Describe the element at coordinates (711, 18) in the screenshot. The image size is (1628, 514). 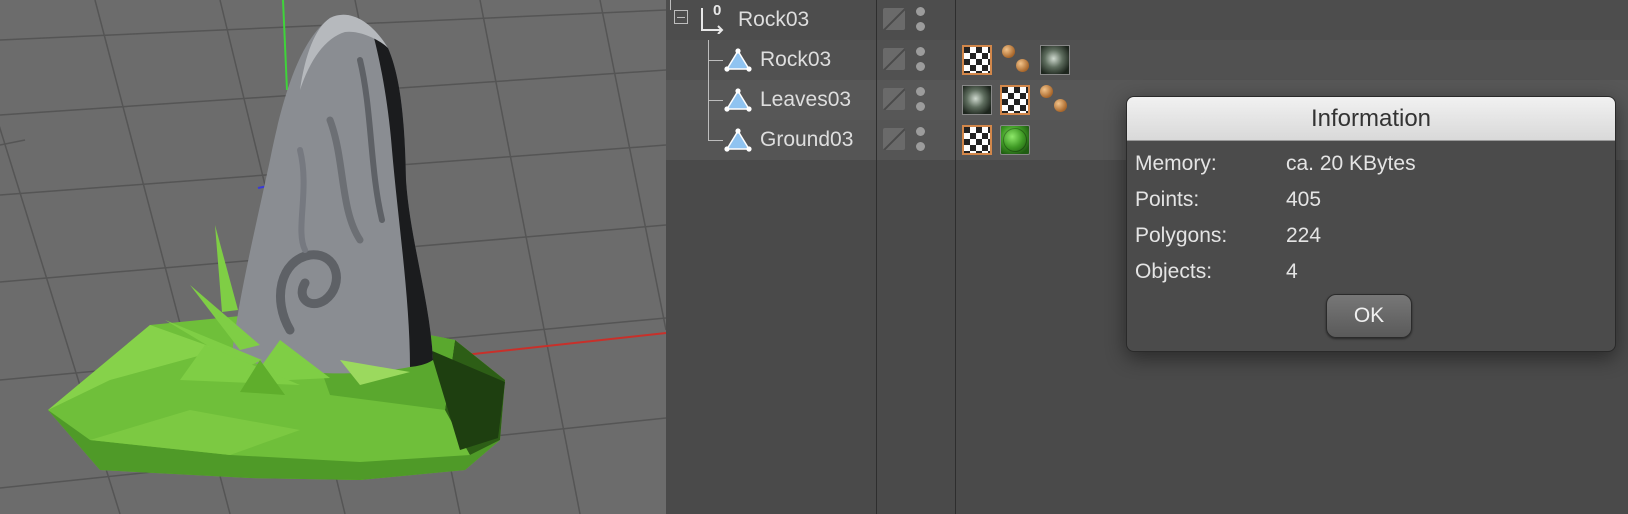
I see `null-axis-icon: 0` at that location.